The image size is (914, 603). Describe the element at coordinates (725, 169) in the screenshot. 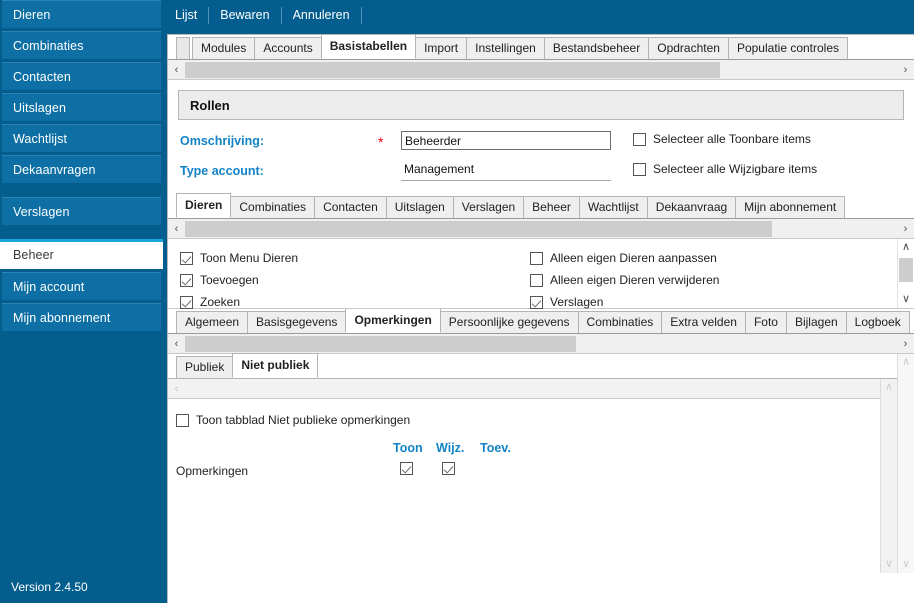

I see `select-wijzigbare-row: Selecteer alle Wijzigbare items` at that location.